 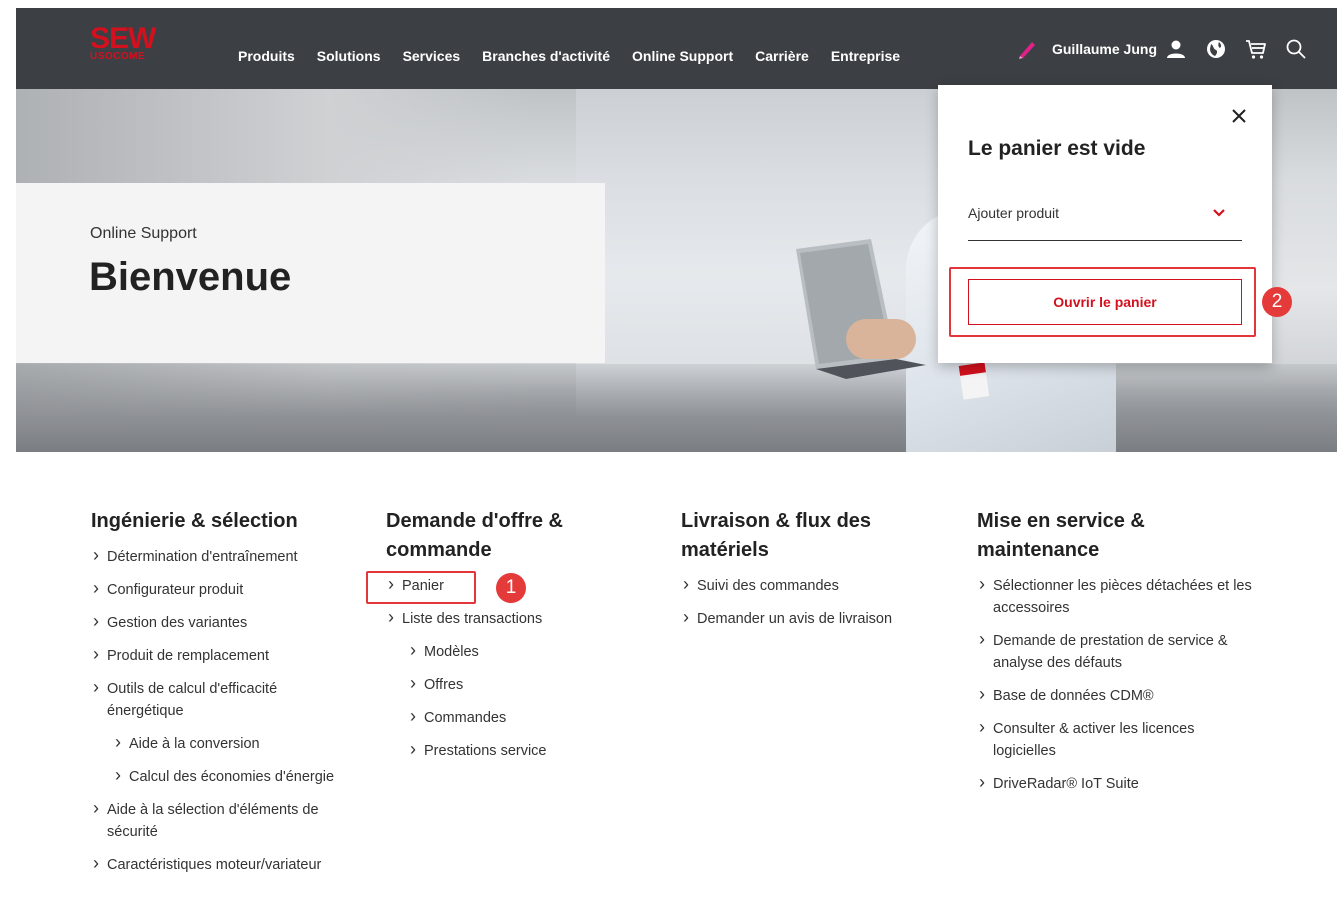 What do you see at coordinates (1122, 695) in the screenshot?
I see `link-base-cdm: Base de données CDM®` at bounding box center [1122, 695].